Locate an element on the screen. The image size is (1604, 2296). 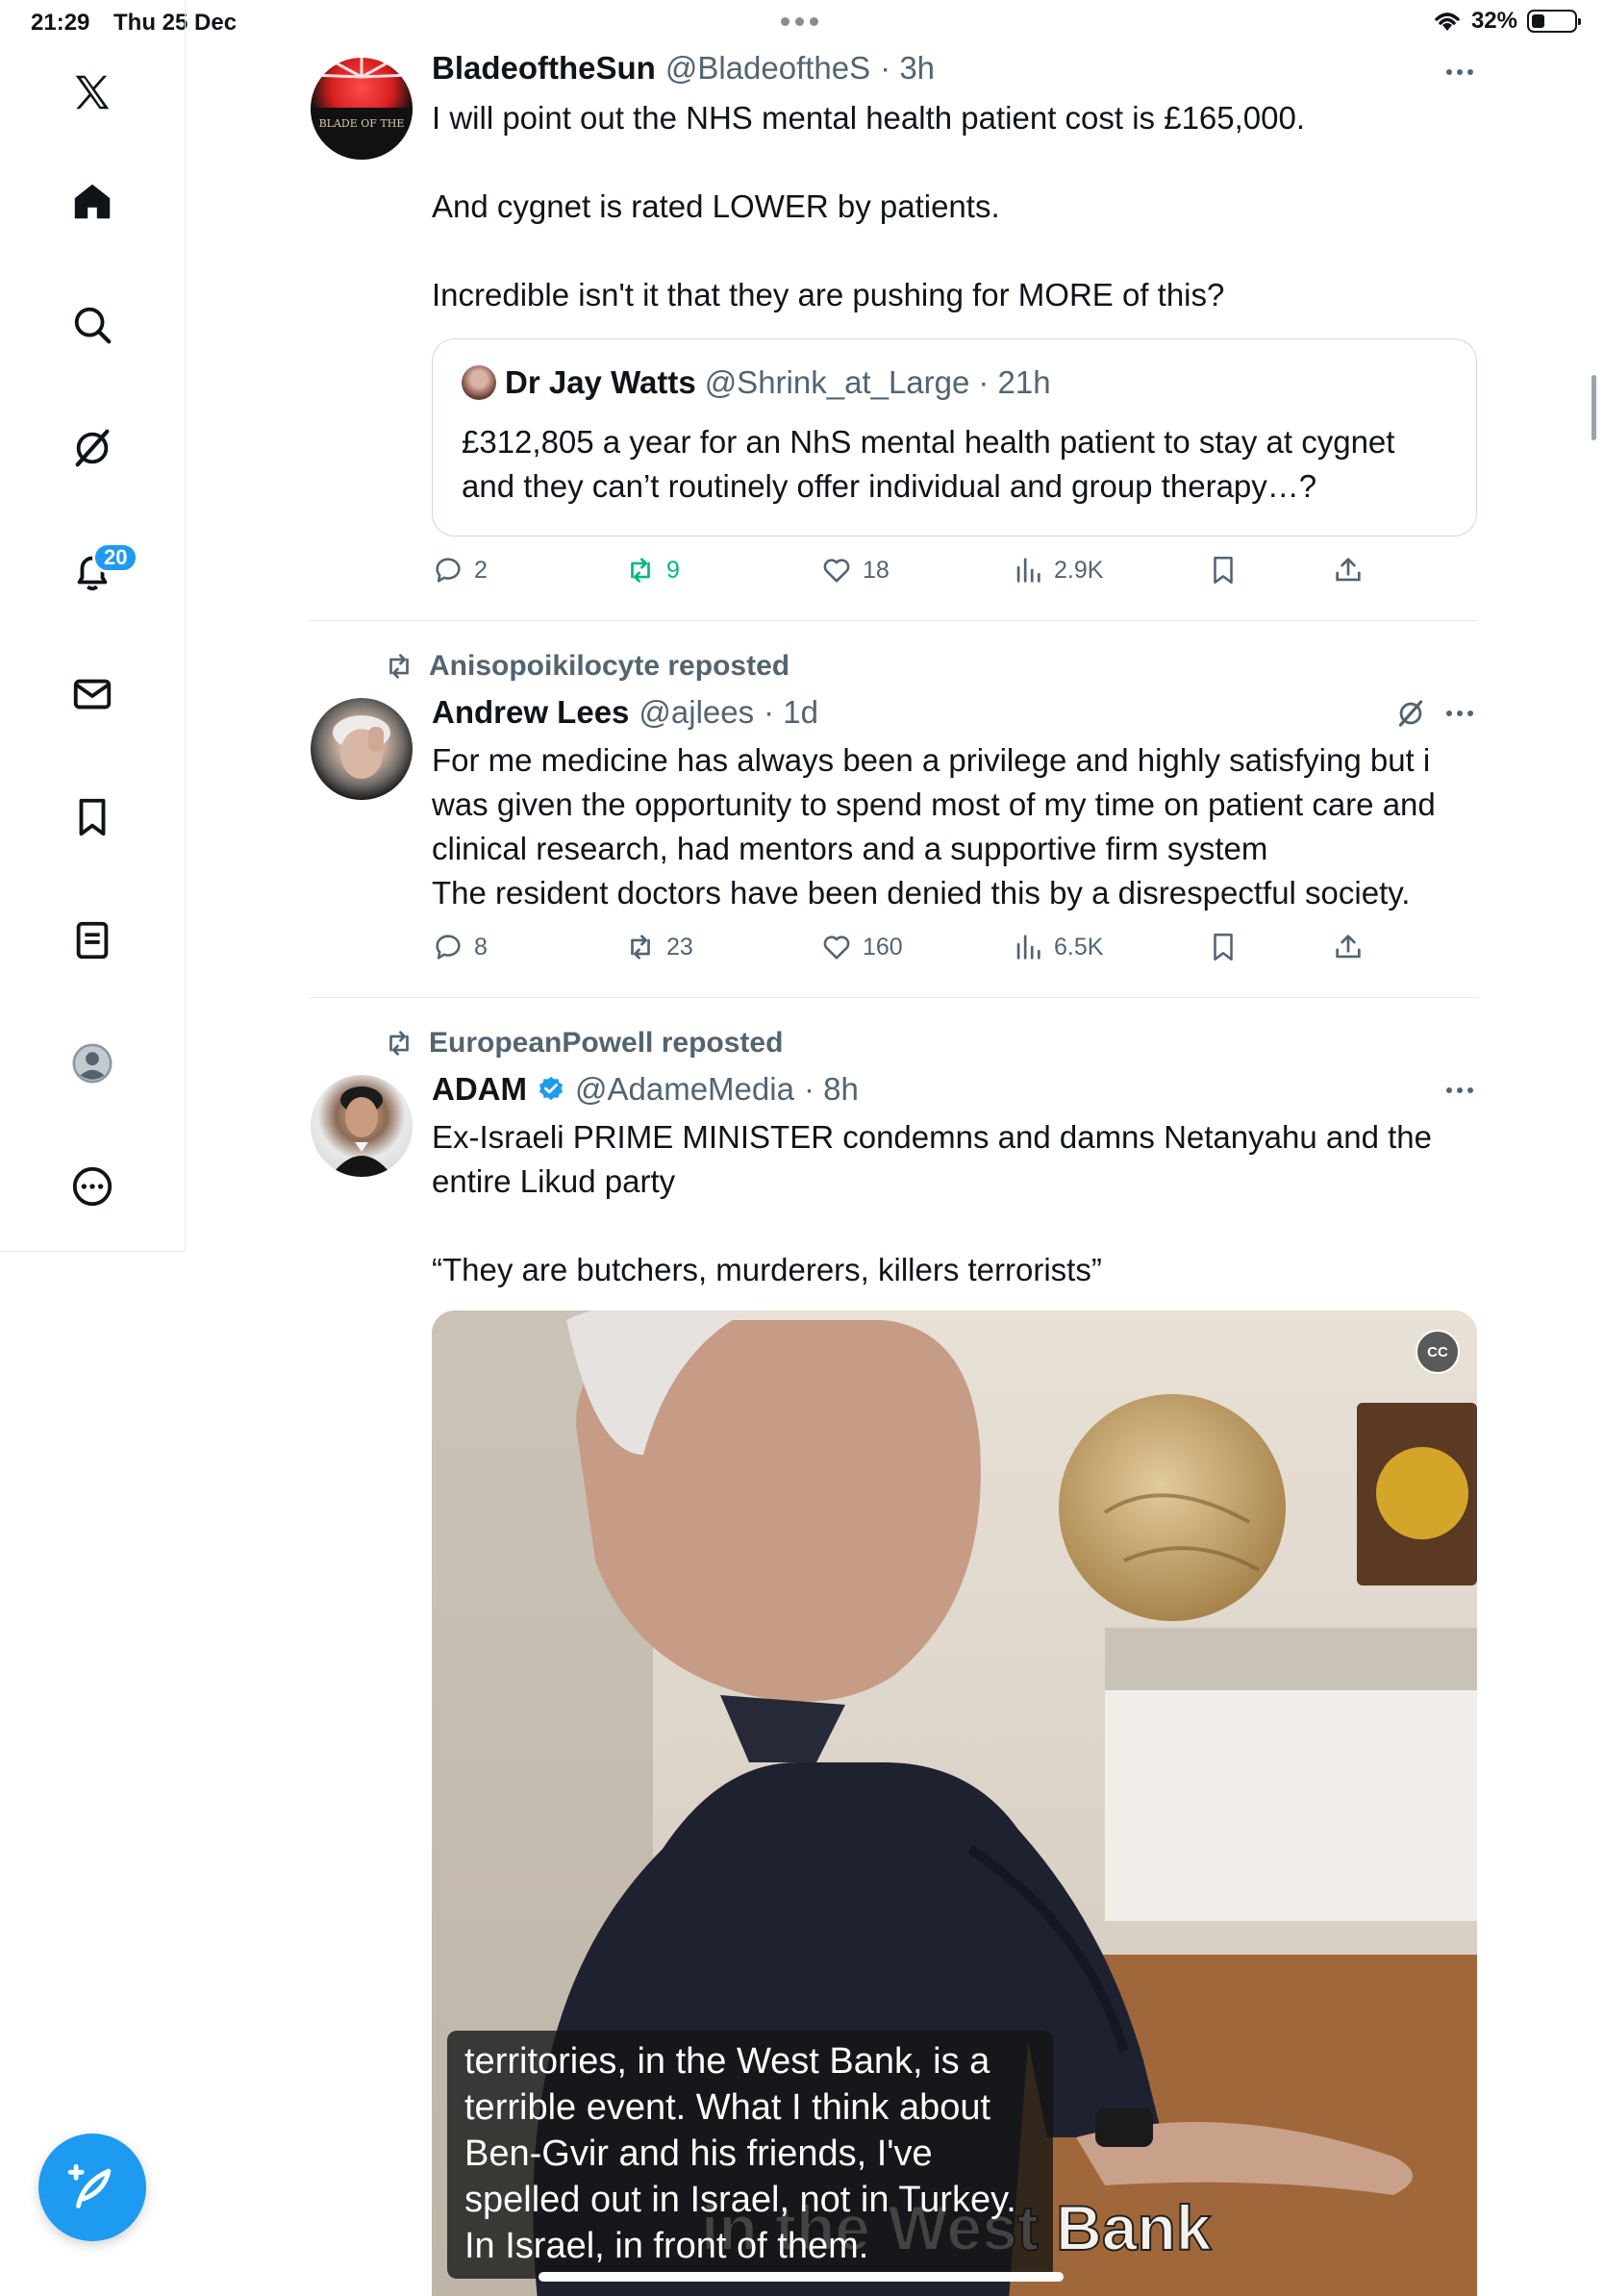
timestamp: · 3h is located at coordinates (907, 68).